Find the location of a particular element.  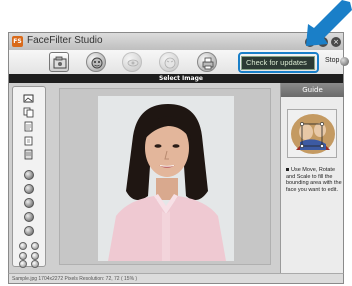

zoom-out-icon is located at coordinates (35, 256).